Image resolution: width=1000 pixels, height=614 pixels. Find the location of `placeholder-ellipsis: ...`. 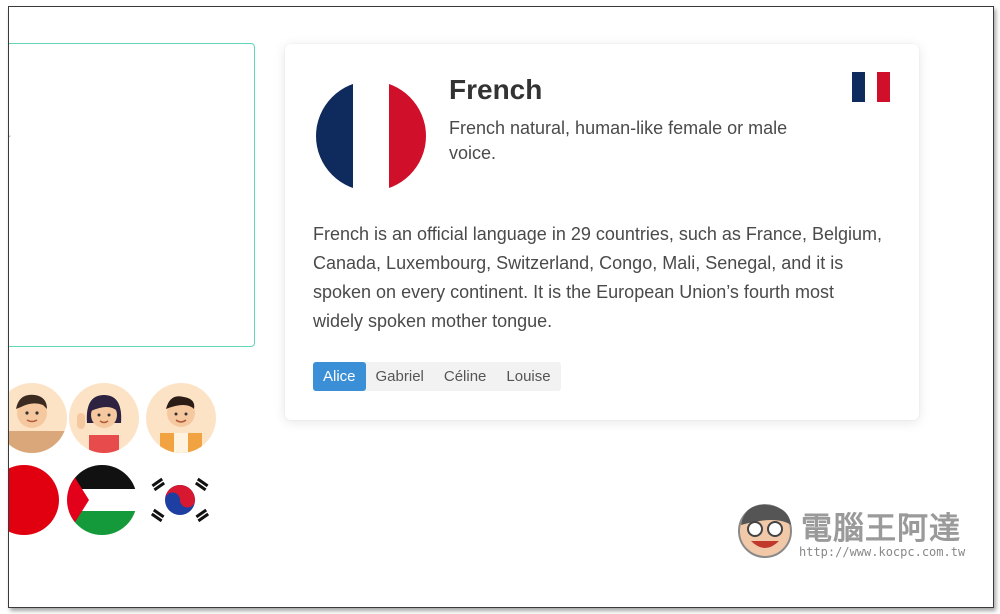

placeholder-ellipsis: ... is located at coordinates (10, 132).